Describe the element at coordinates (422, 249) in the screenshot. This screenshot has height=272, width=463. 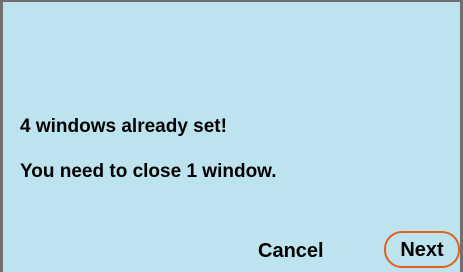
I see `next-button: Next` at that location.